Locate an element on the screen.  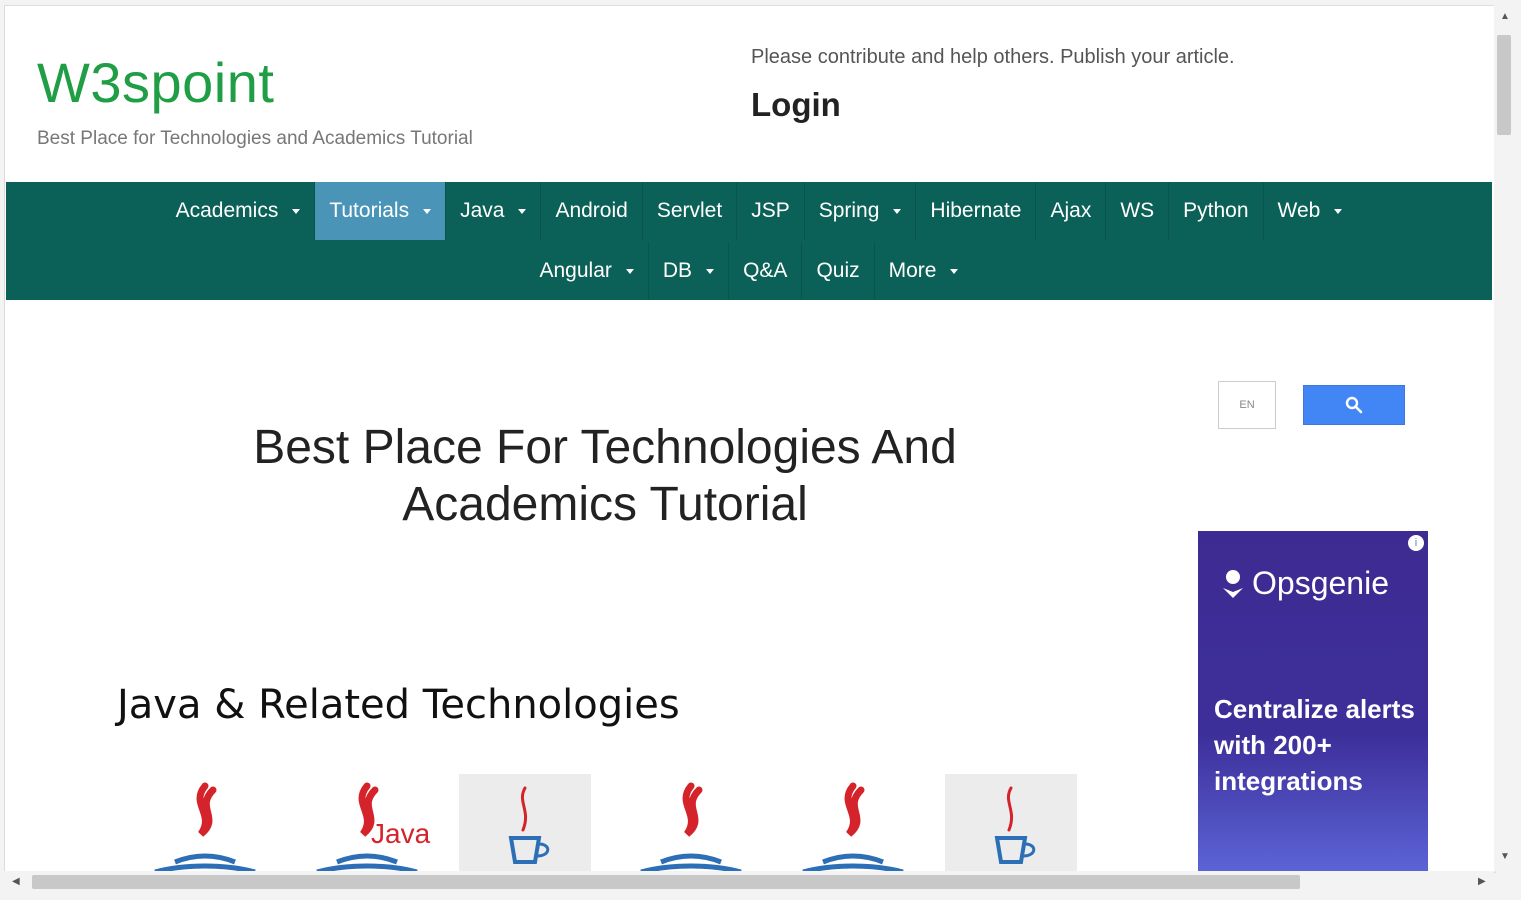
nav-item-label: Python is located at coordinates (1216, 210).